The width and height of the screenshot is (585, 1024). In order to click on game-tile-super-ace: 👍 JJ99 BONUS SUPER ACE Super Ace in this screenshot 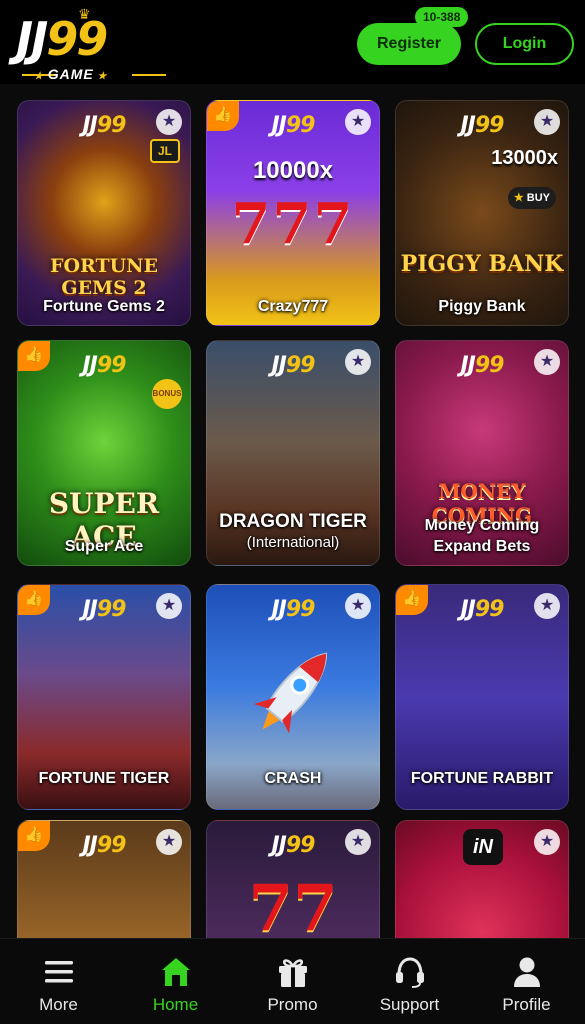, I will do `click(104, 453)`.